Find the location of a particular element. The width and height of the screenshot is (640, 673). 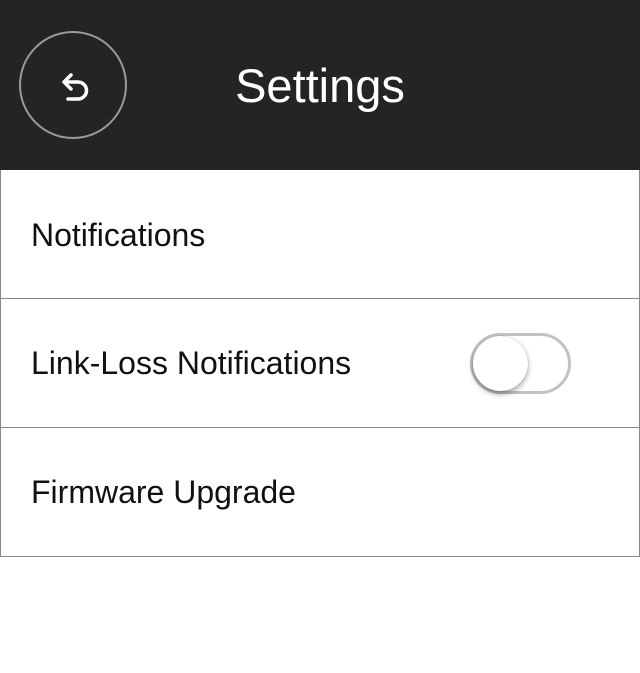

link-loss-toggle is located at coordinates (520, 363).